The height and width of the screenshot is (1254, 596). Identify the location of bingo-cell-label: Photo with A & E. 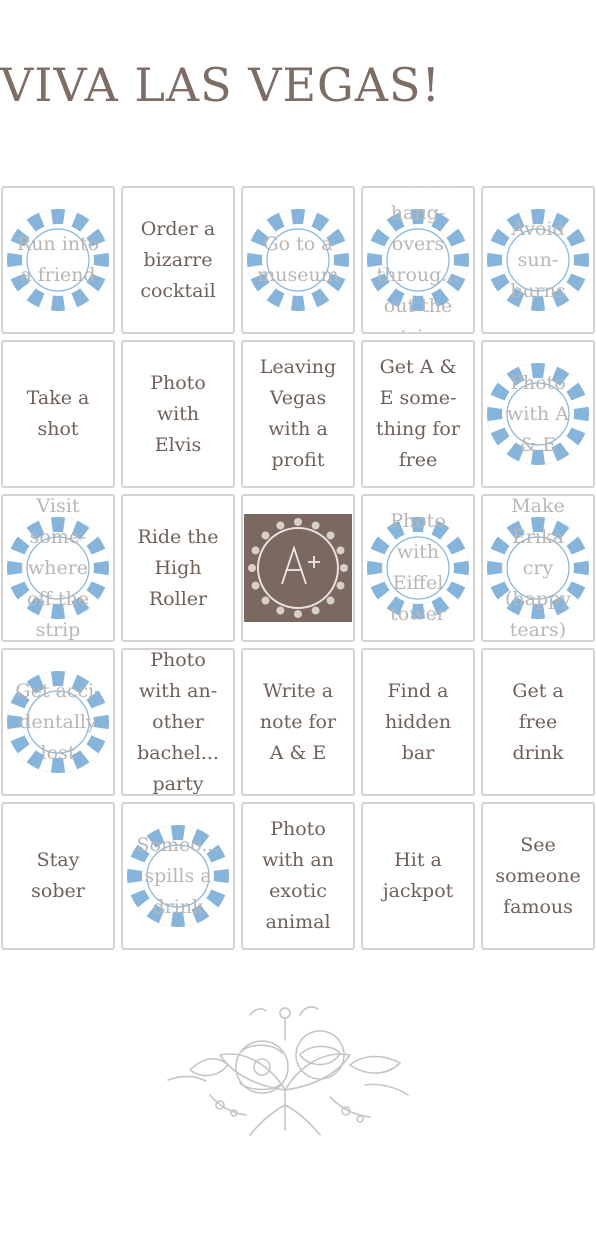
(538, 413).